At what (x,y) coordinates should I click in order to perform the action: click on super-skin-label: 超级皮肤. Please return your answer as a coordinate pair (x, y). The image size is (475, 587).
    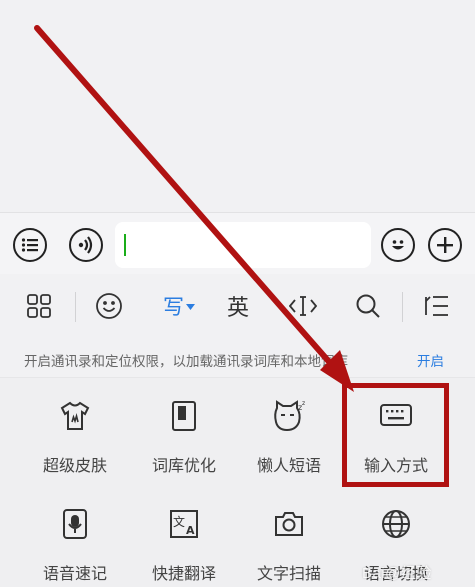
    Looking at the image, I should click on (74, 465).